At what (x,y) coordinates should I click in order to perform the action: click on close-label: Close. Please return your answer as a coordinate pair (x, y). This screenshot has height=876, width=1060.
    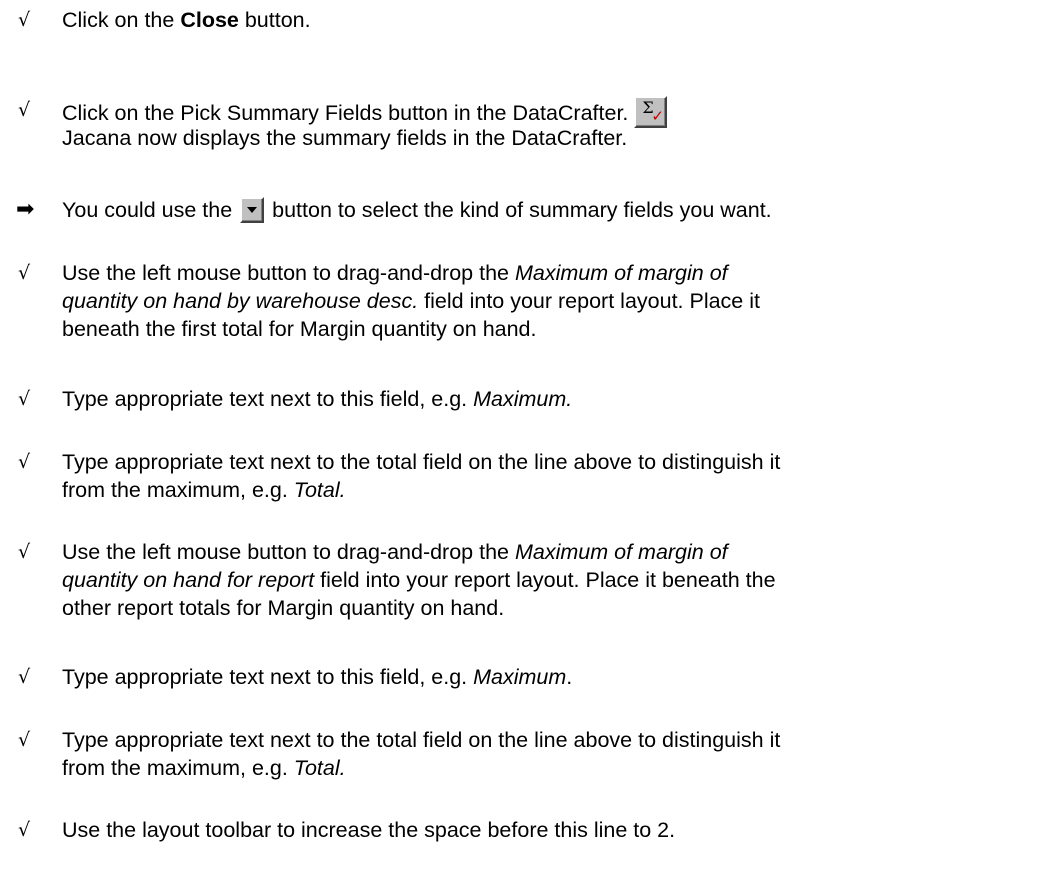
    Looking at the image, I should click on (209, 20).